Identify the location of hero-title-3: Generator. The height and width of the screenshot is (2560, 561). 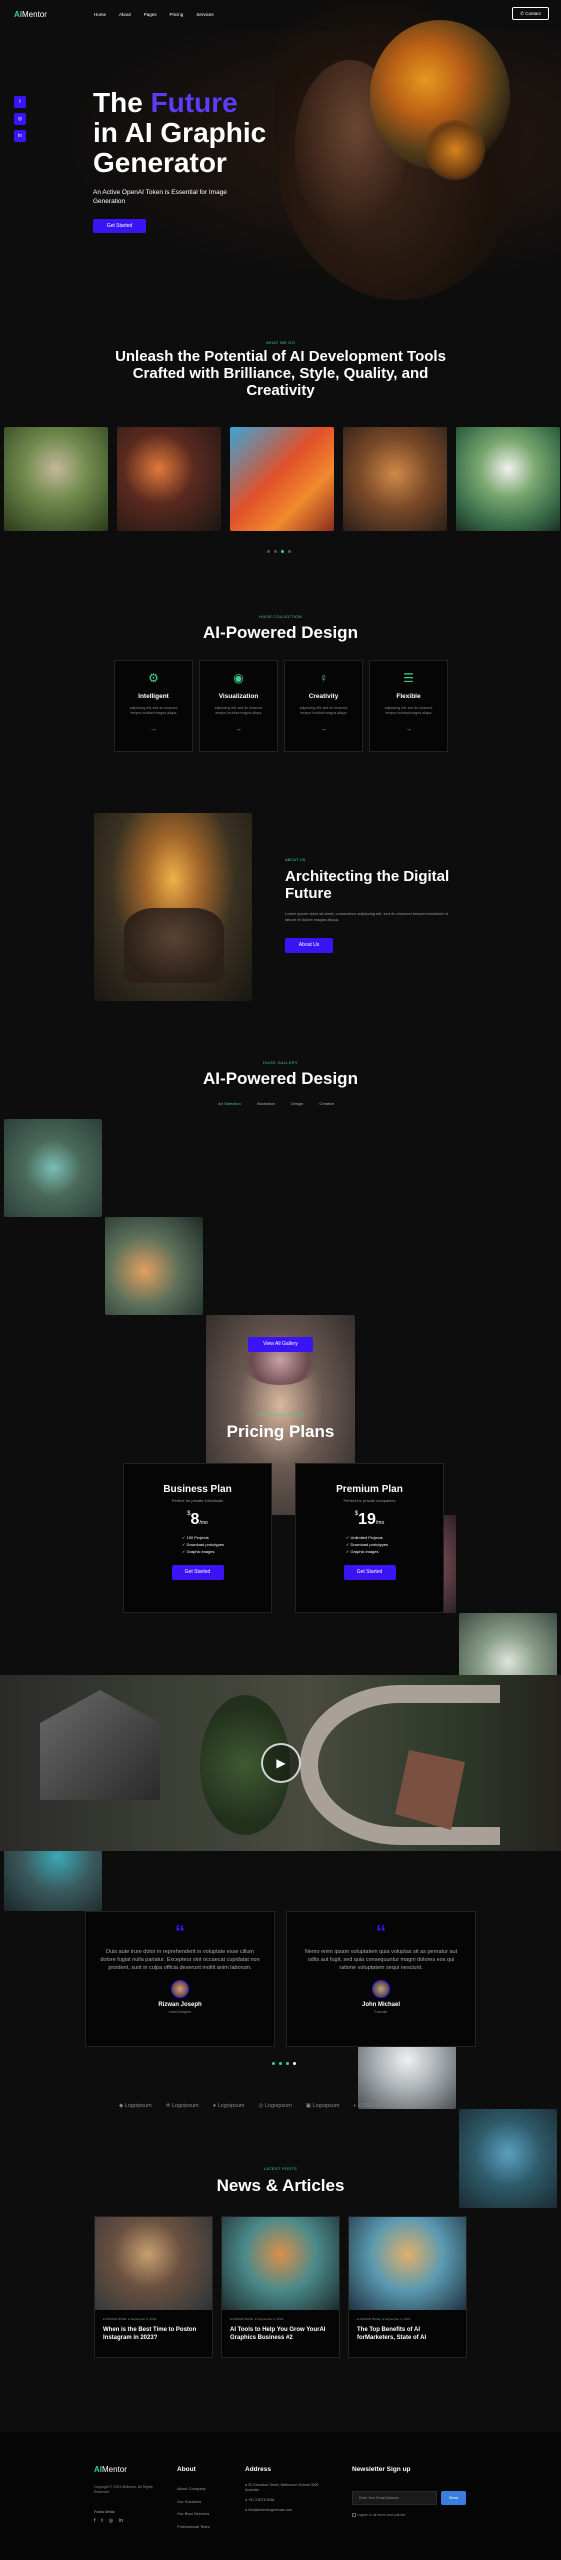
(160, 162).